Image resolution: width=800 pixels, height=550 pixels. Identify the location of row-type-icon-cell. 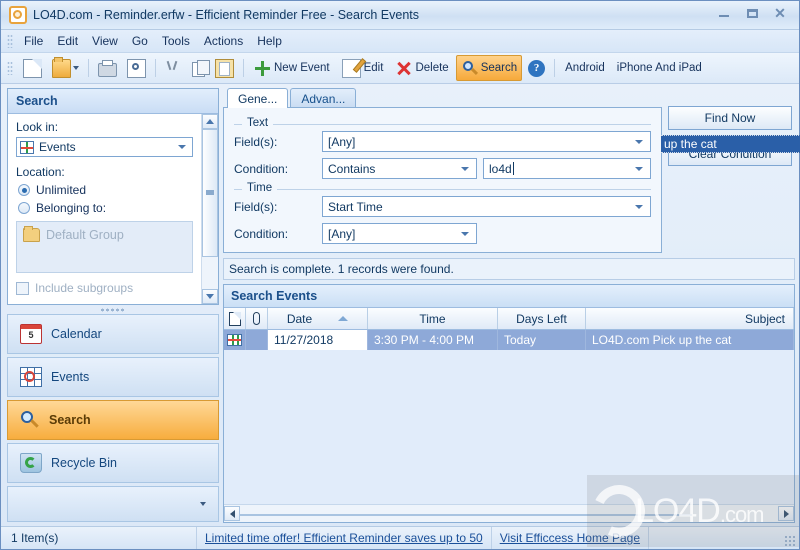
(235, 340).